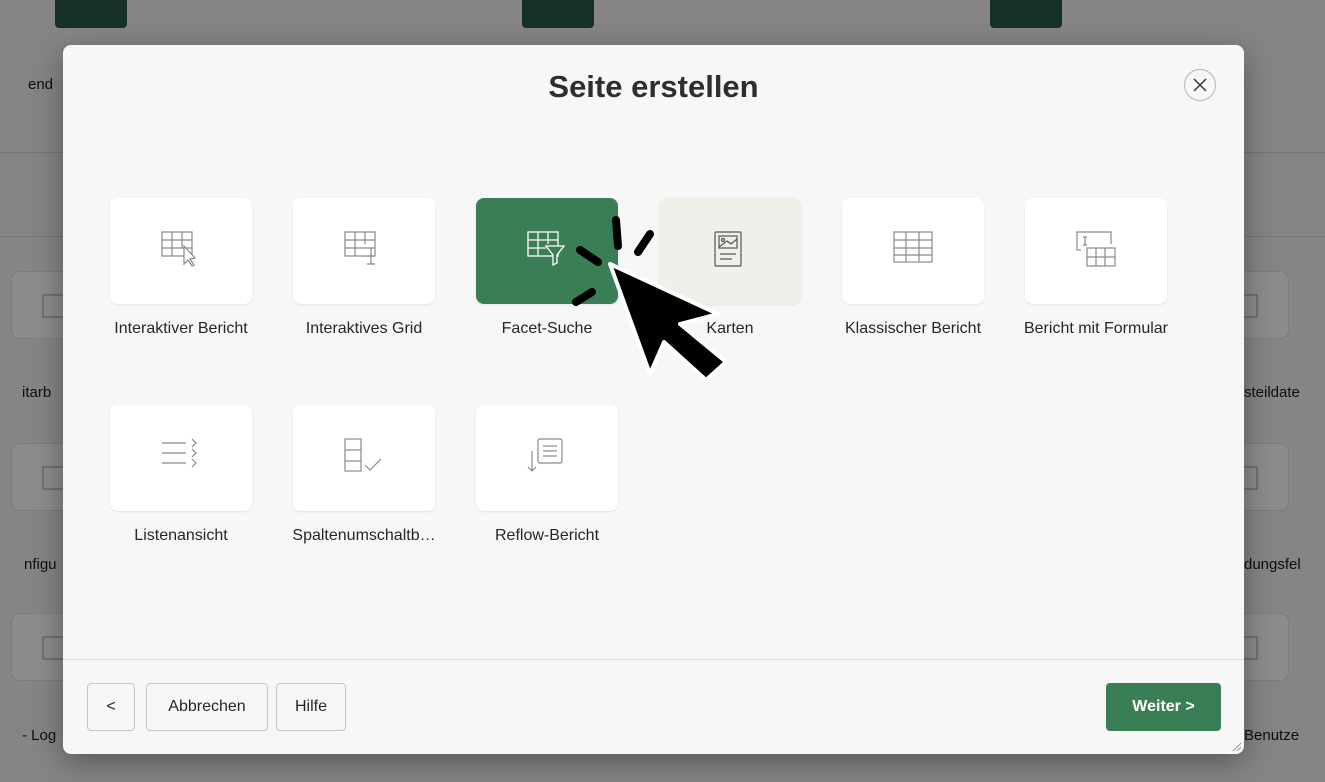 This screenshot has height=782, width=1325. What do you see at coordinates (364, 328) in the screenshot?
I see `page-type-label: Interaktives Grid` at bounding box center [364, 328].